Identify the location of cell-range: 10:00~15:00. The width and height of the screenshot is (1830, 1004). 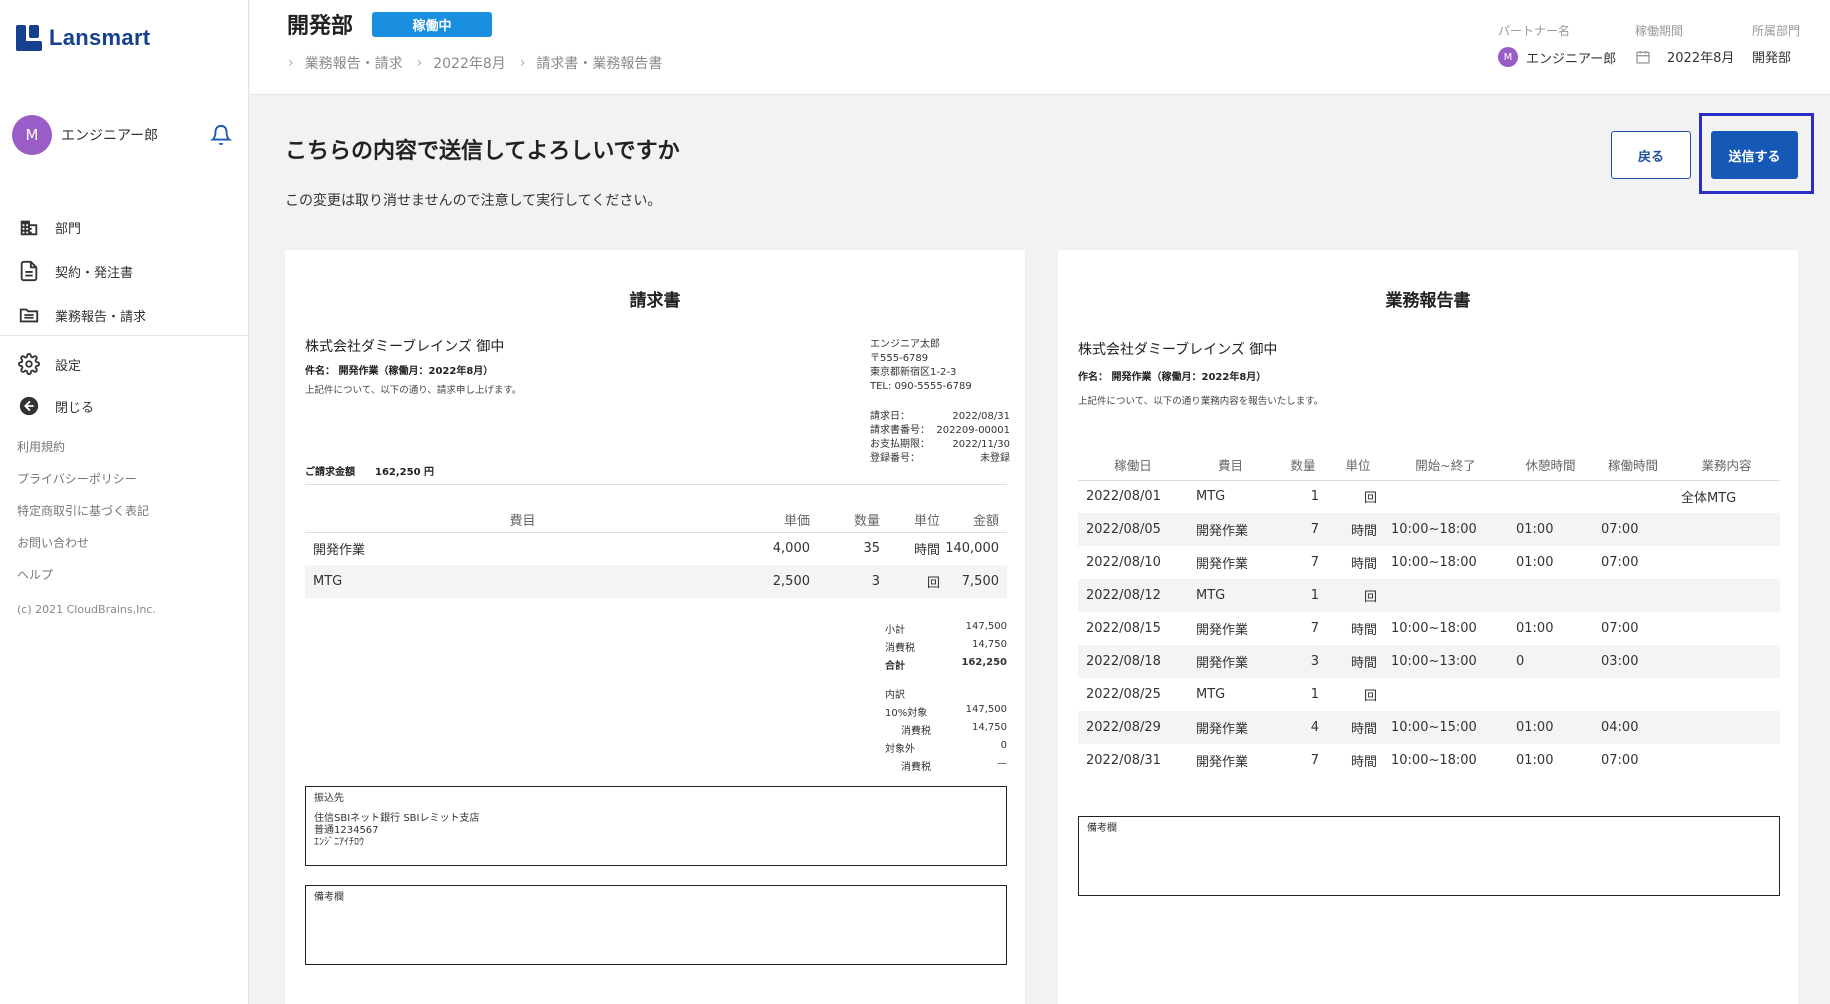
(1445, 727).